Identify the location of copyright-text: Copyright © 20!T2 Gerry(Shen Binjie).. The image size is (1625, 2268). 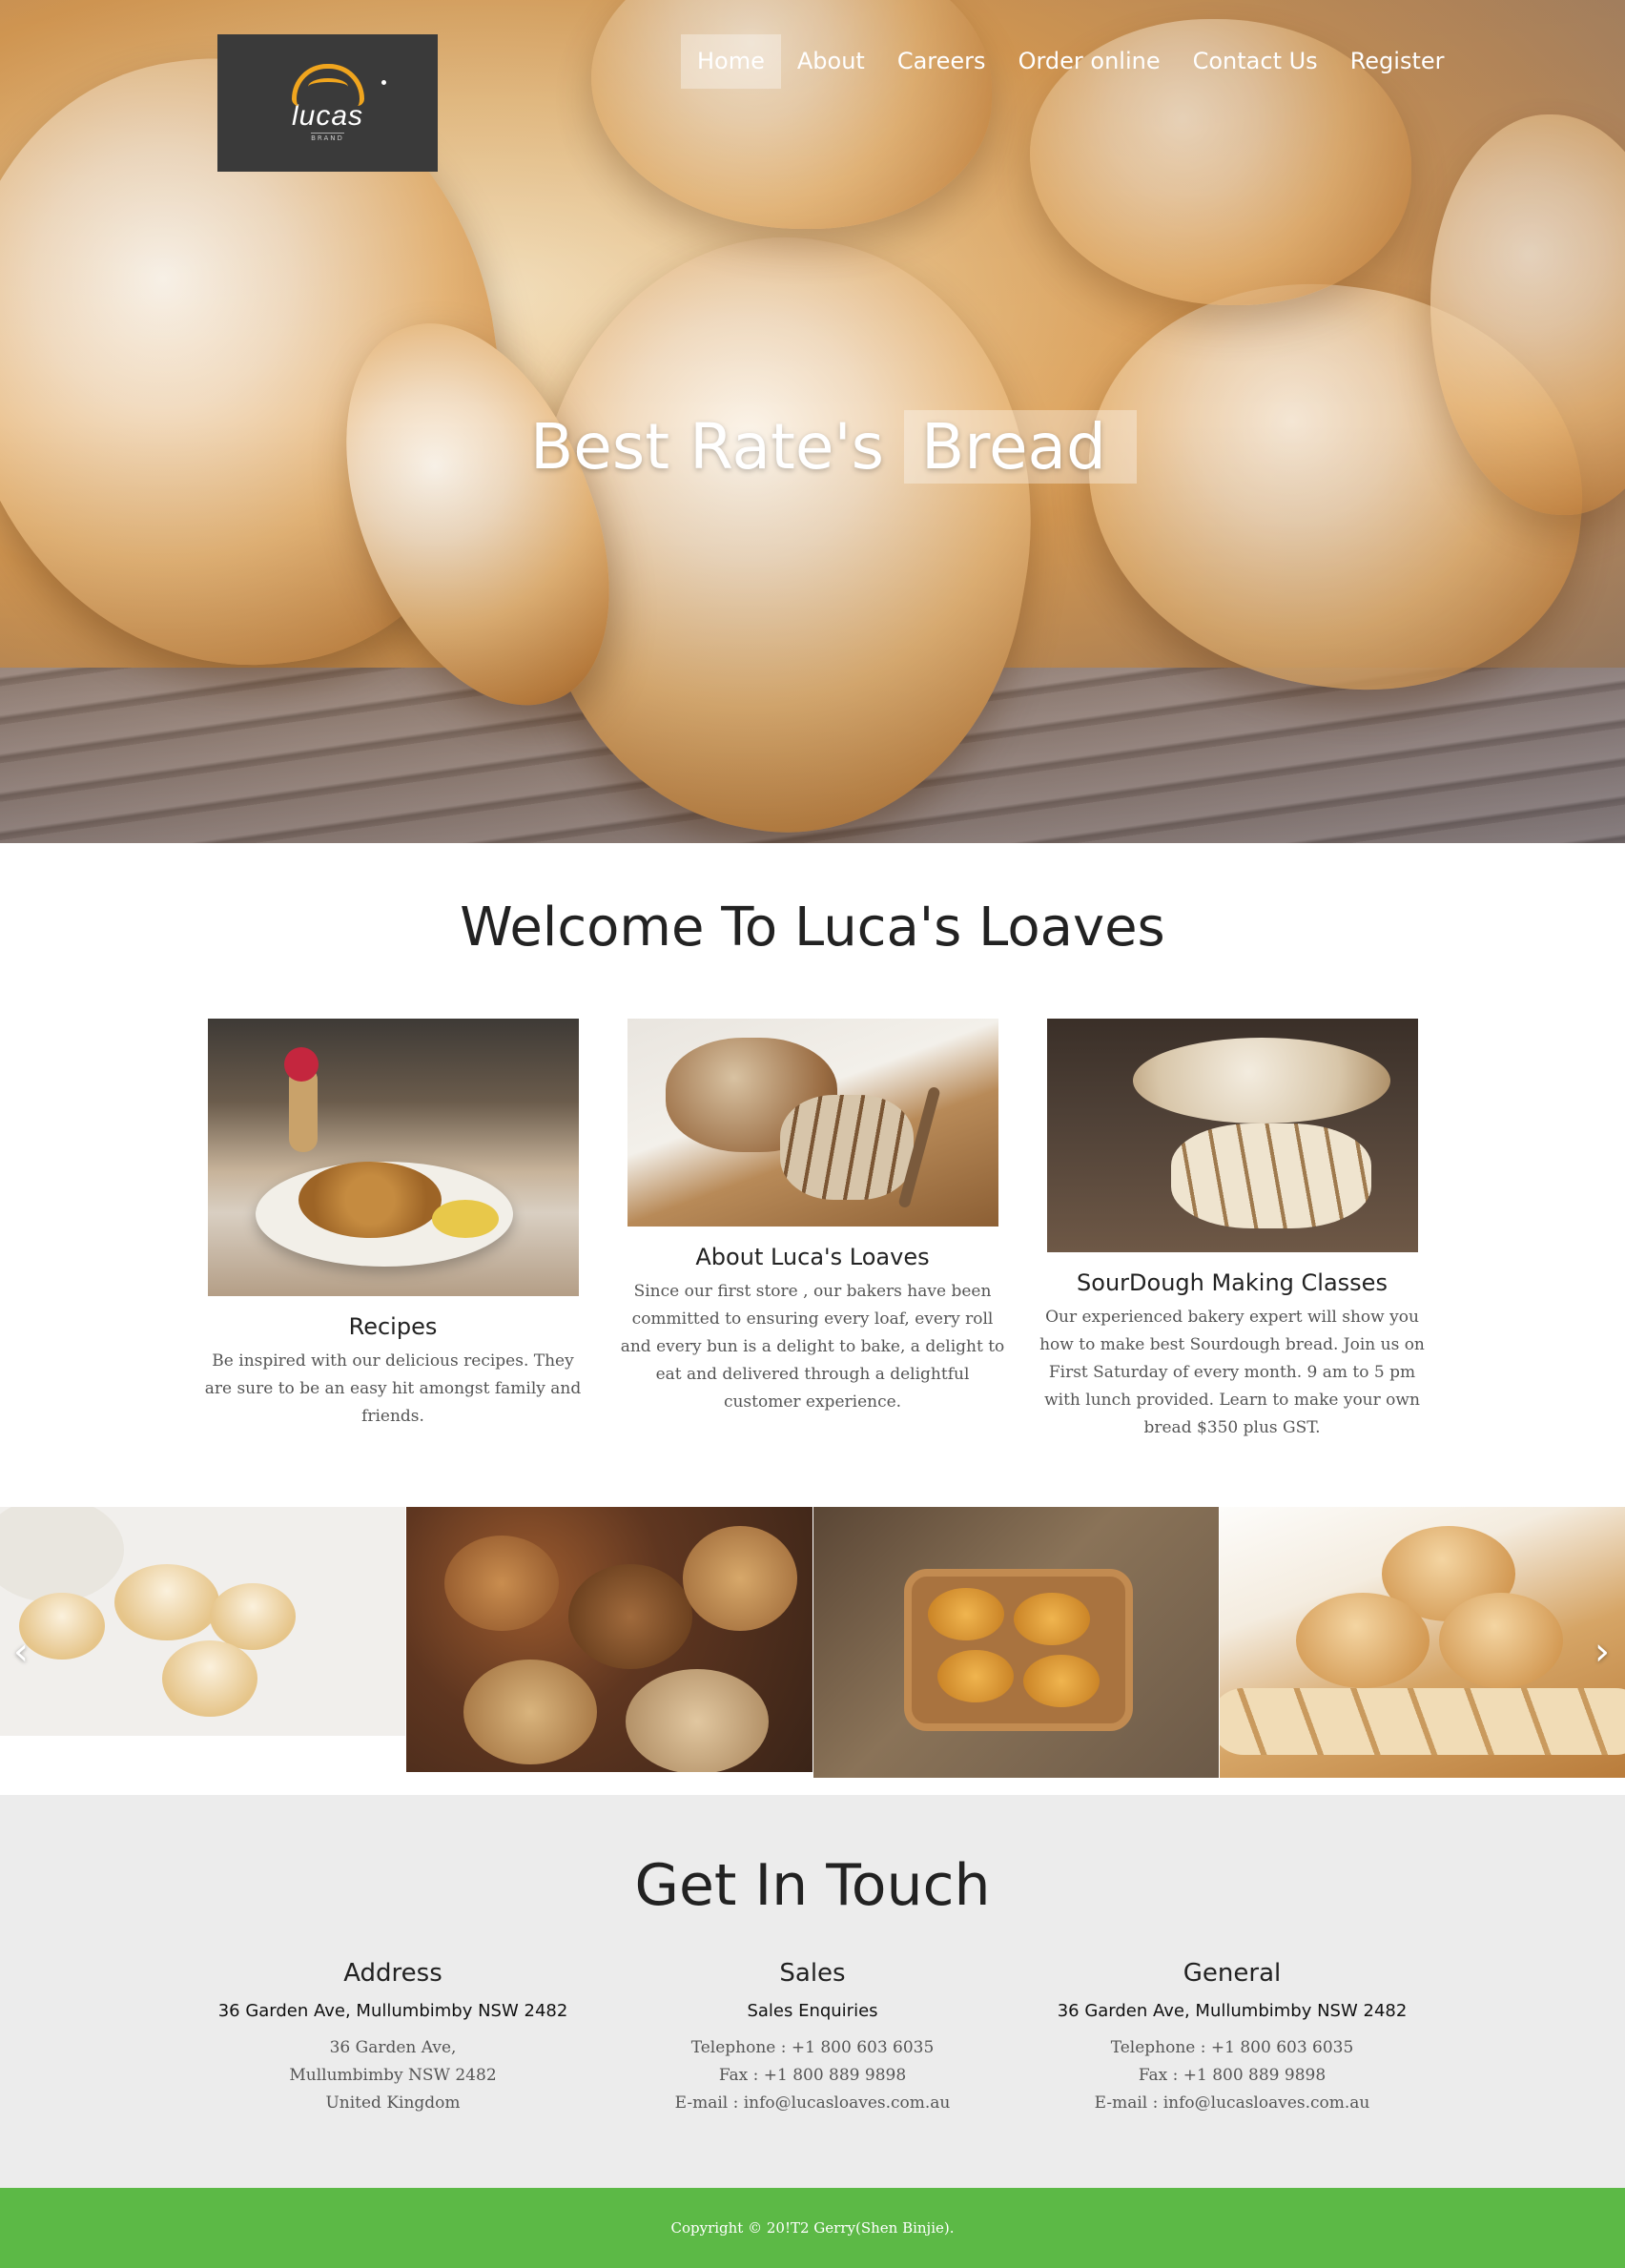
(812, 2228).